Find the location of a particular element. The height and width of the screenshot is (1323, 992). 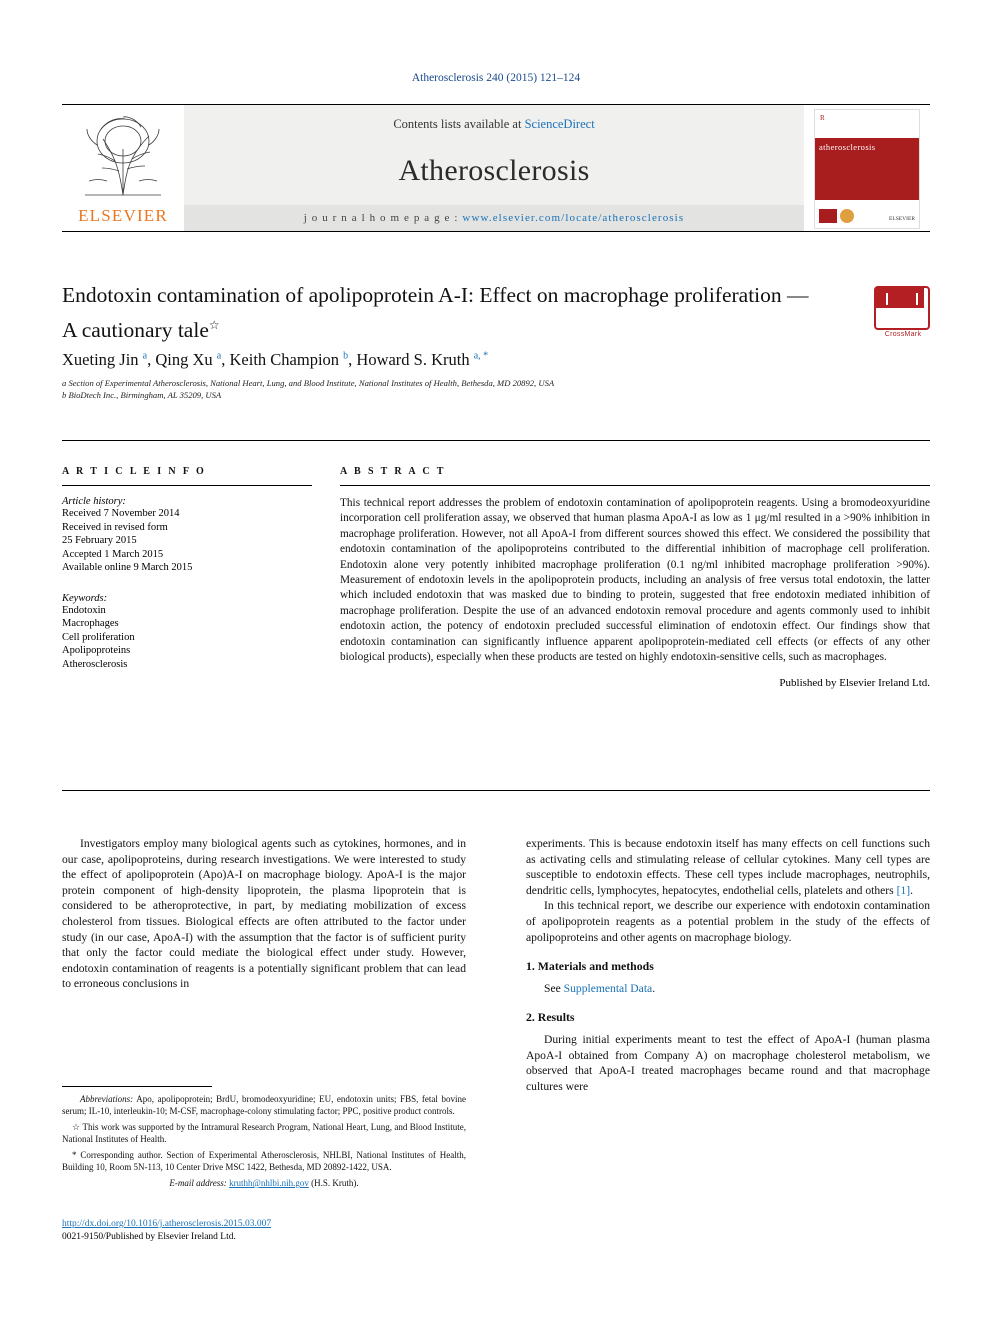

section-heading-results: 2. Results is located at coordinates (550, 1017).